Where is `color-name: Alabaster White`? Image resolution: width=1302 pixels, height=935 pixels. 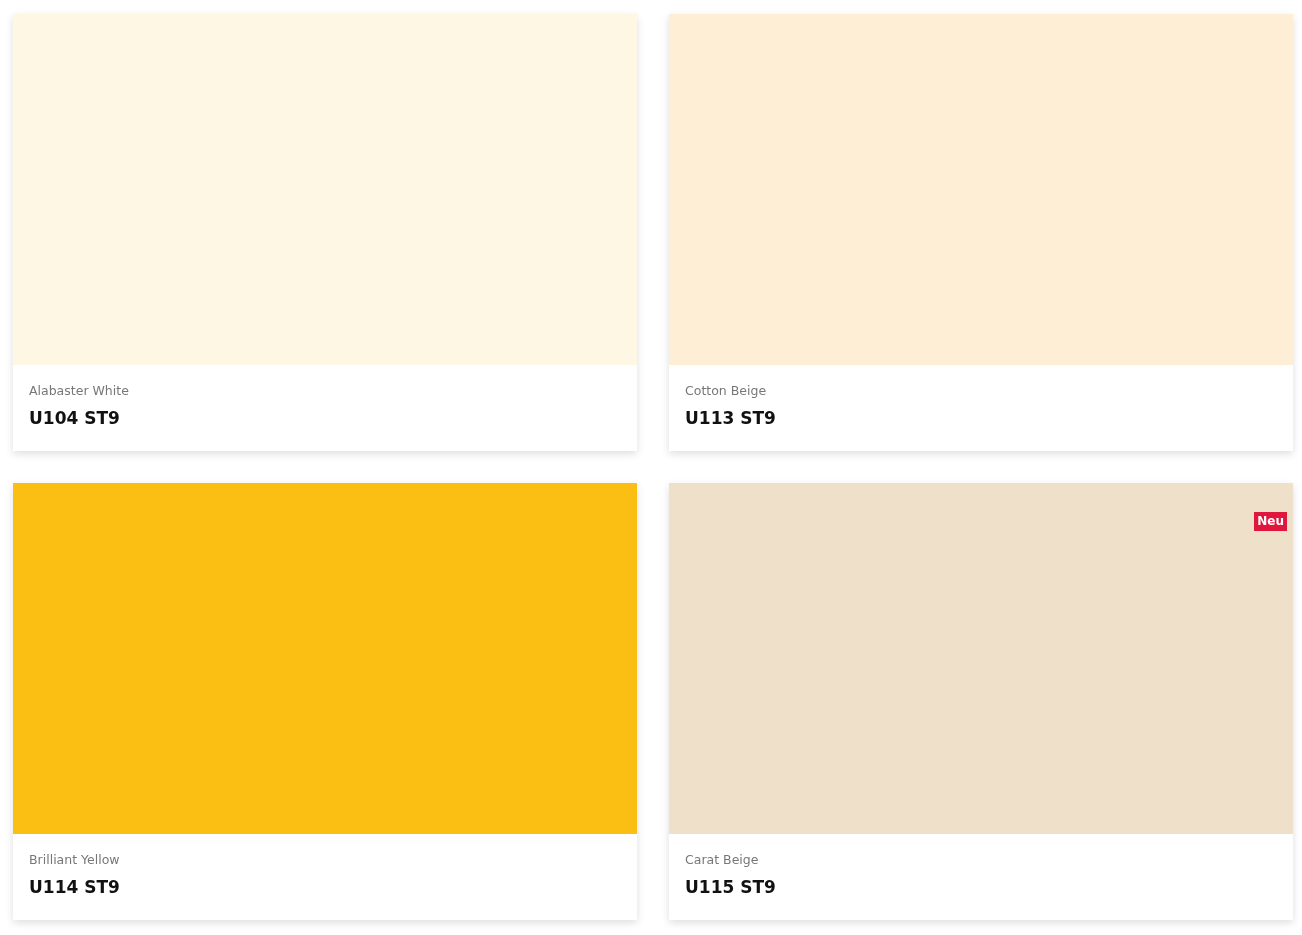 color-name: Alabaster White is located at coordinates (79, 391).